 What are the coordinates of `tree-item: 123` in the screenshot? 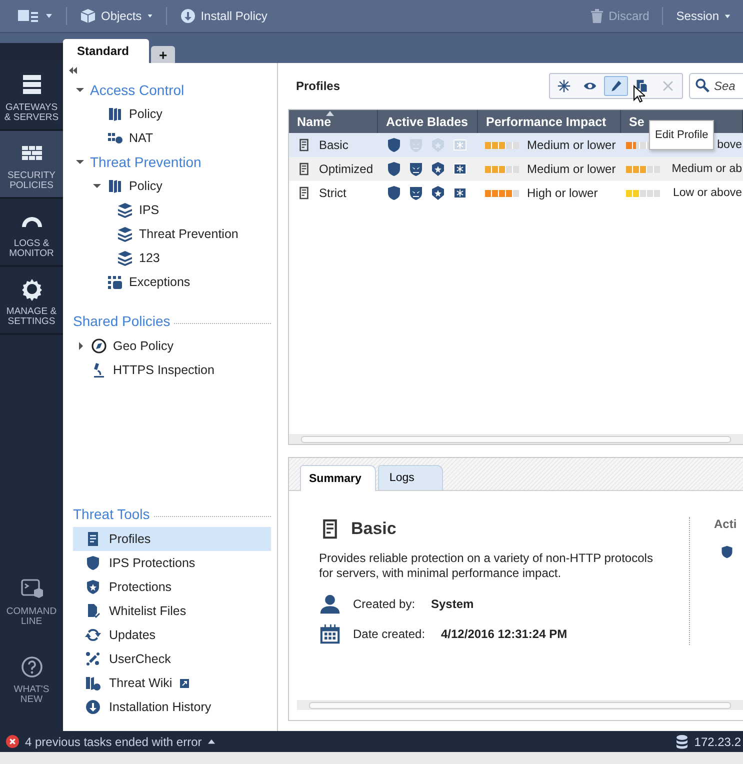 It's located at (149, 258).